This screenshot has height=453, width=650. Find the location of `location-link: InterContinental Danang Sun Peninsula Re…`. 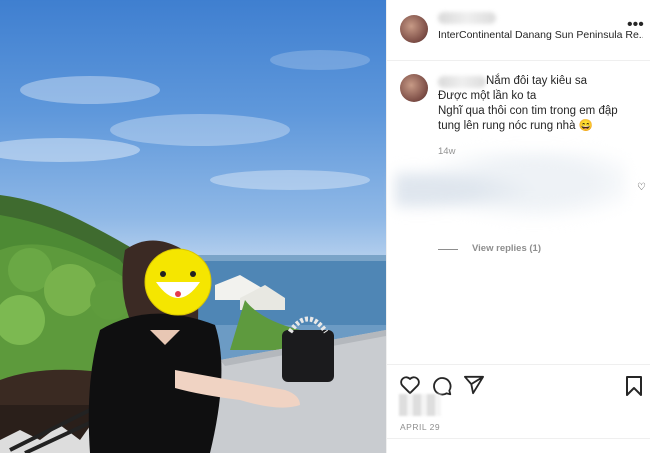

location-link: InterContinental Danang Sun Peninsula Re… is located at coordinates (540, 35).